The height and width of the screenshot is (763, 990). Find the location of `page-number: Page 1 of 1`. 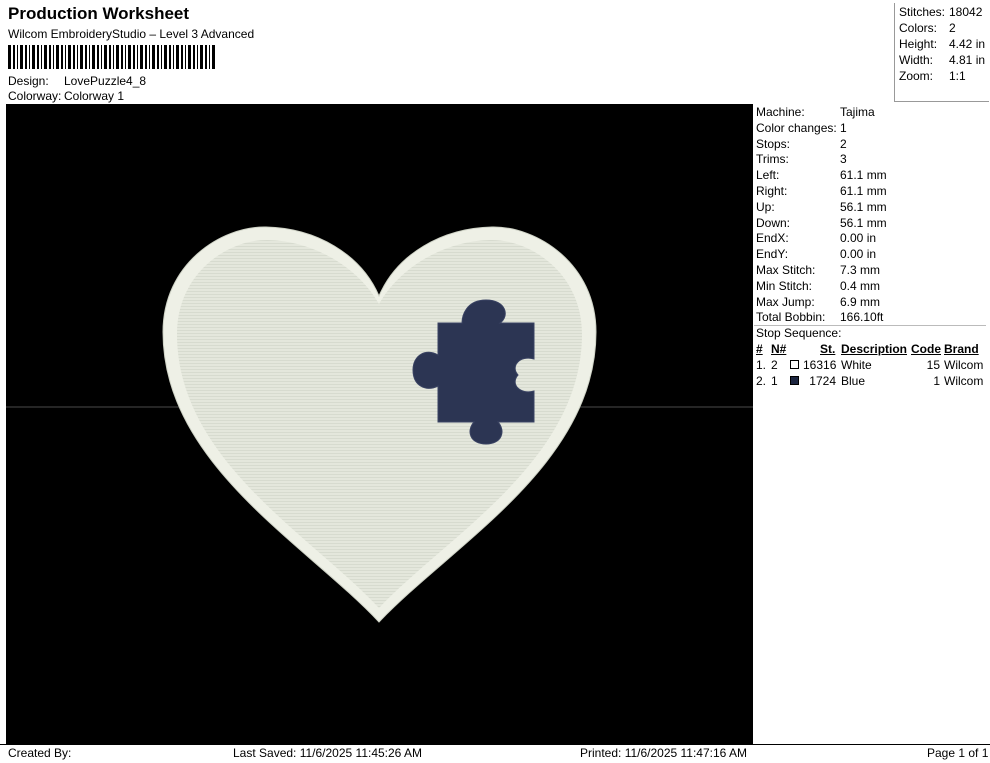

page-number: Page 1 of 1 is located at coordinates (958, 753).